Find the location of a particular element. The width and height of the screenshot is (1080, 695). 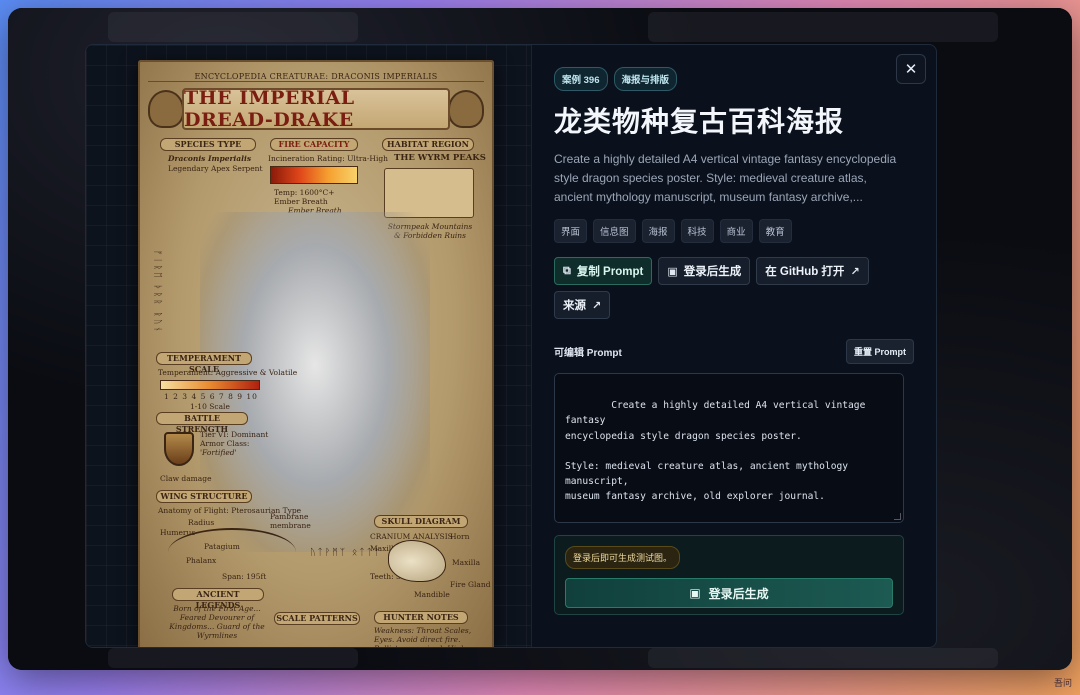

shield-icon is located at coordinates (179, 449).